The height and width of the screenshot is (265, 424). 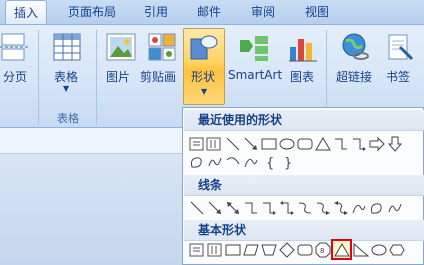 What do you see at coordinates (323, 208) in the screenshot?
I see `curved-arrow-connector-shape-icon` at bounding box center [323, 208].